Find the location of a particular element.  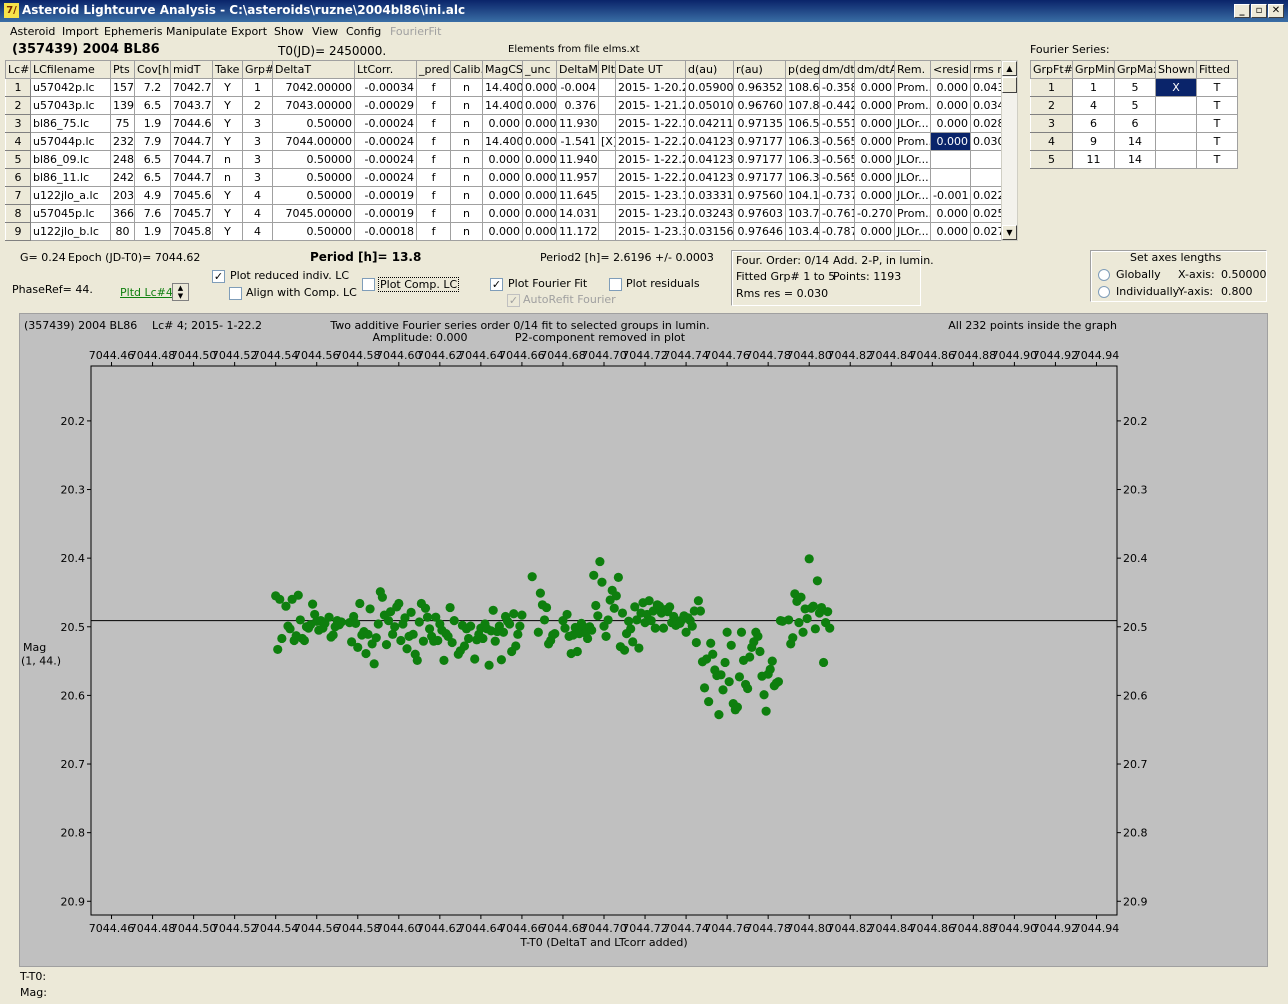

table-cell: 11 is located at coordinates (1093, 159).